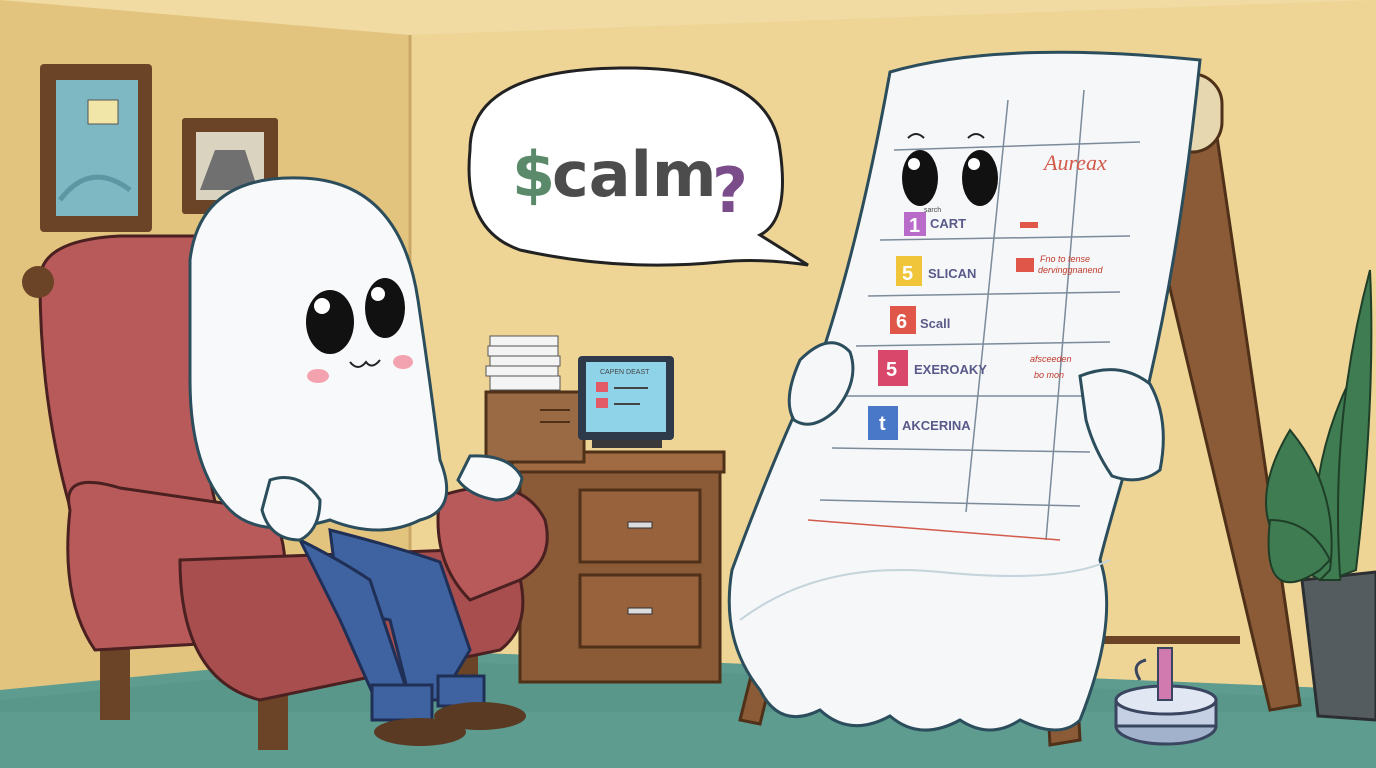 The width and height of the screenshot is (1376, 768). Describe the element at coordinates (882, 424) in the screenshot. I see `svg-text: t` at that location.